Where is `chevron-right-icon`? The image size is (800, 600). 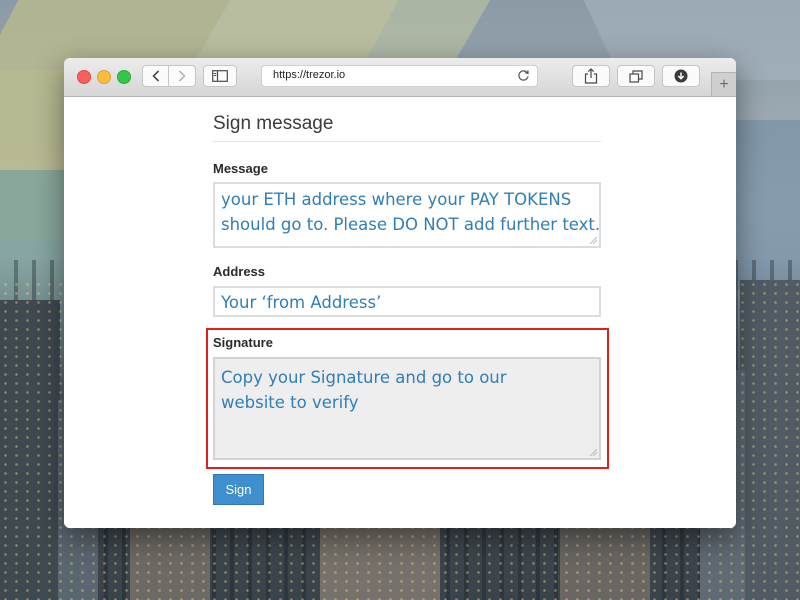 chevron-right-icon is located at coordinates (182, 76).